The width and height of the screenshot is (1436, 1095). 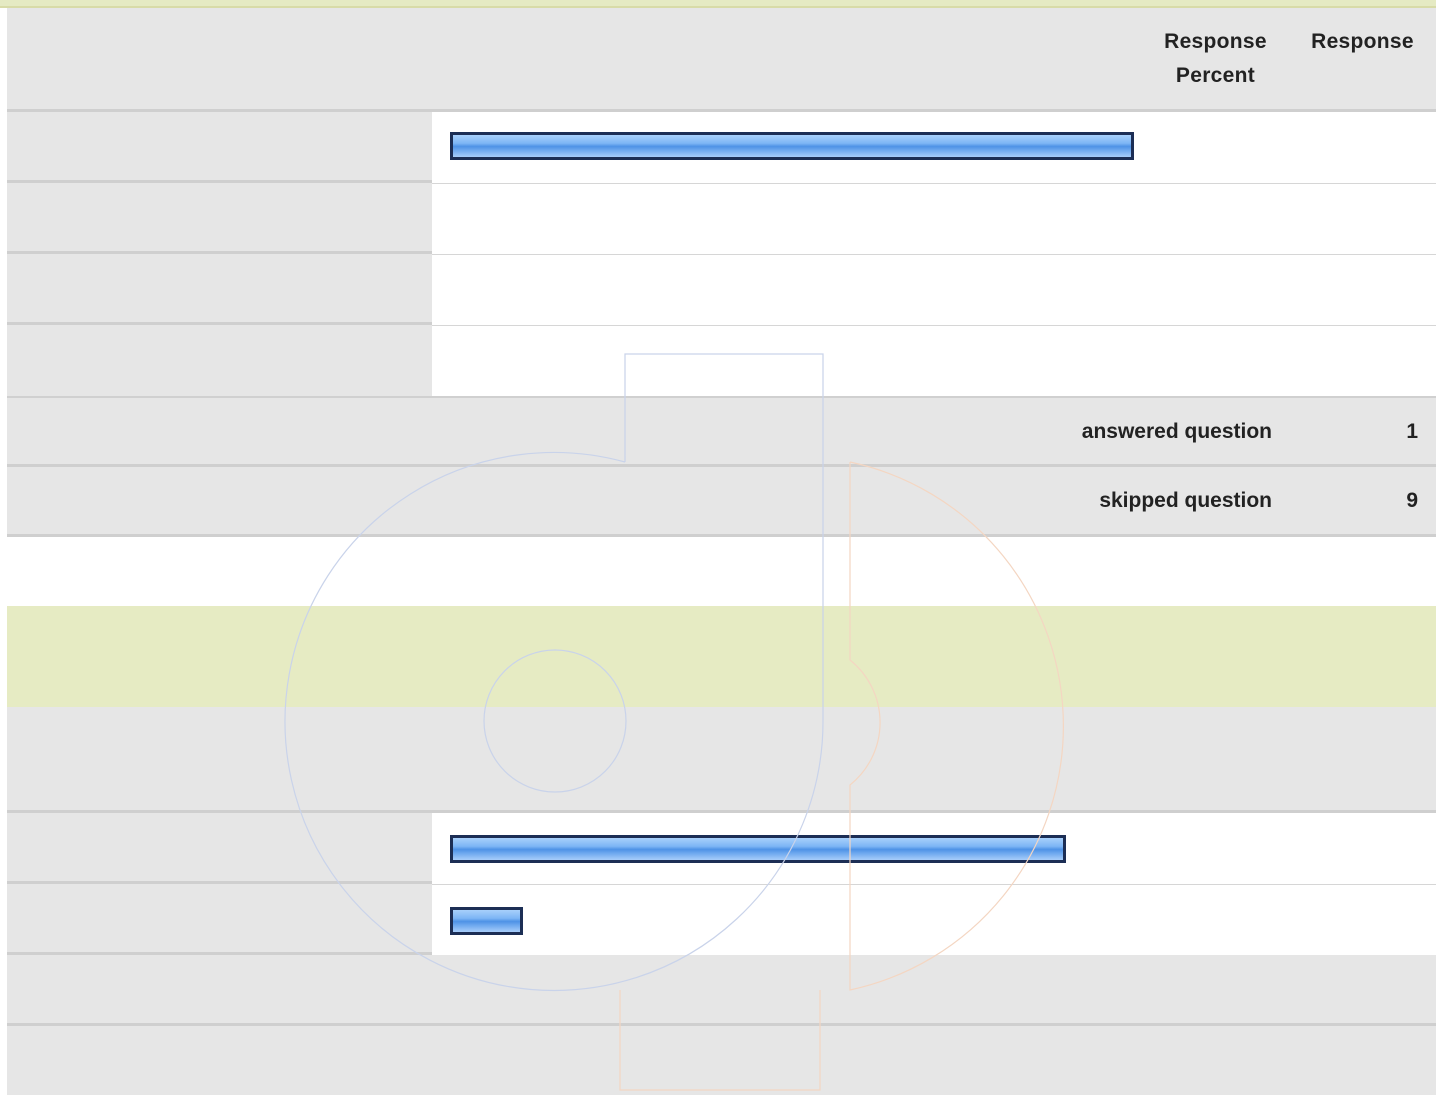 I want to click on skipped-question-count: 9, so click(x=1412, y=500).